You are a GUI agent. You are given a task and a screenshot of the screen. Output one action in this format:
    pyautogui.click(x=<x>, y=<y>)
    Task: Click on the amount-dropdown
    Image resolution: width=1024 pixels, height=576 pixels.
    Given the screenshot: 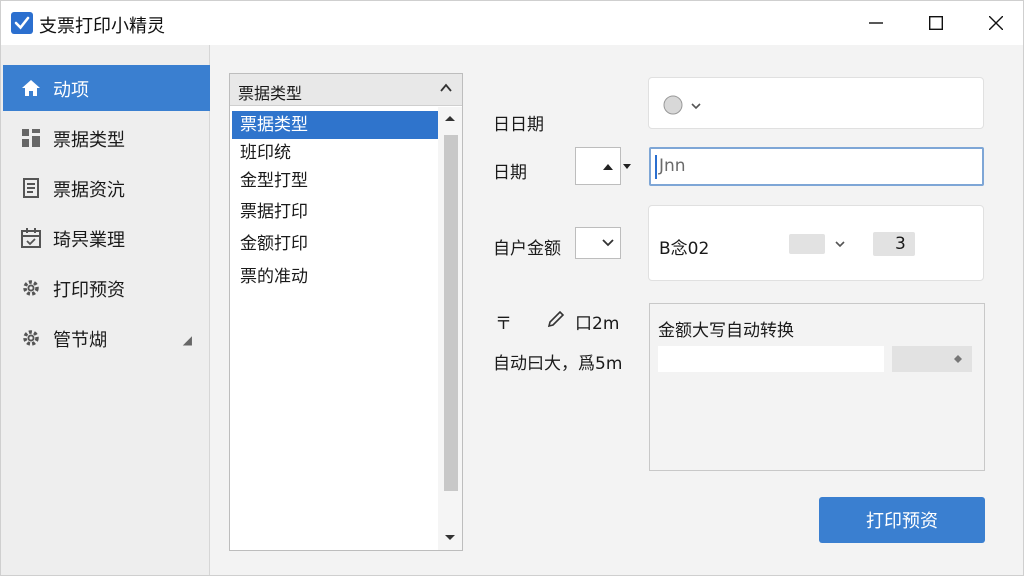 What is the action you would take?
    pyautogui.click(x=598, y=243)
    